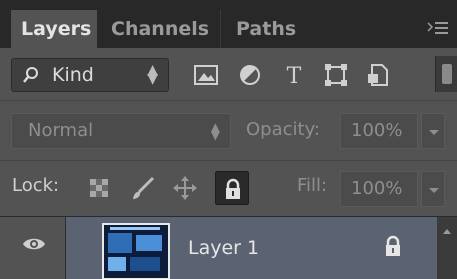  I want to click on opacity-label: Opacity:, so click(283, 129).